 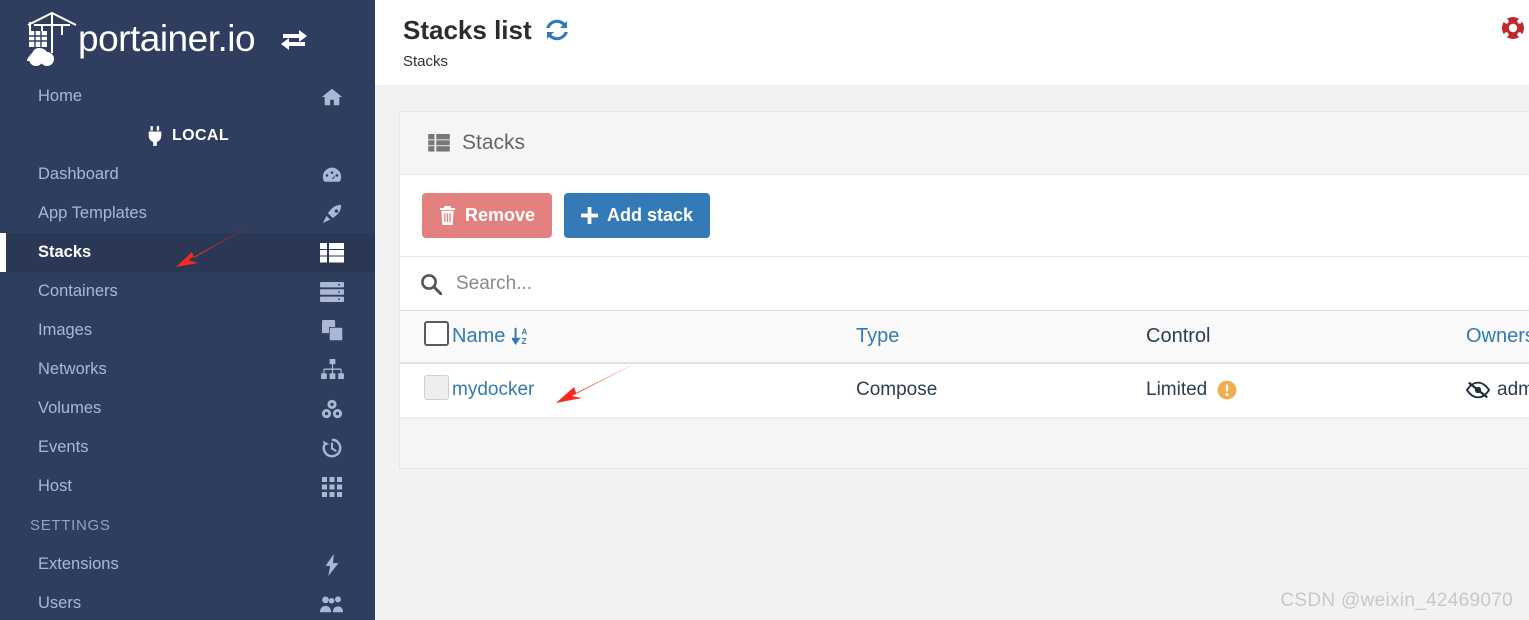 What do you see at coordinates (467, 30) in the screenshot?
I see `page-title-text: Stacks list` at bounding box center [467, 30].